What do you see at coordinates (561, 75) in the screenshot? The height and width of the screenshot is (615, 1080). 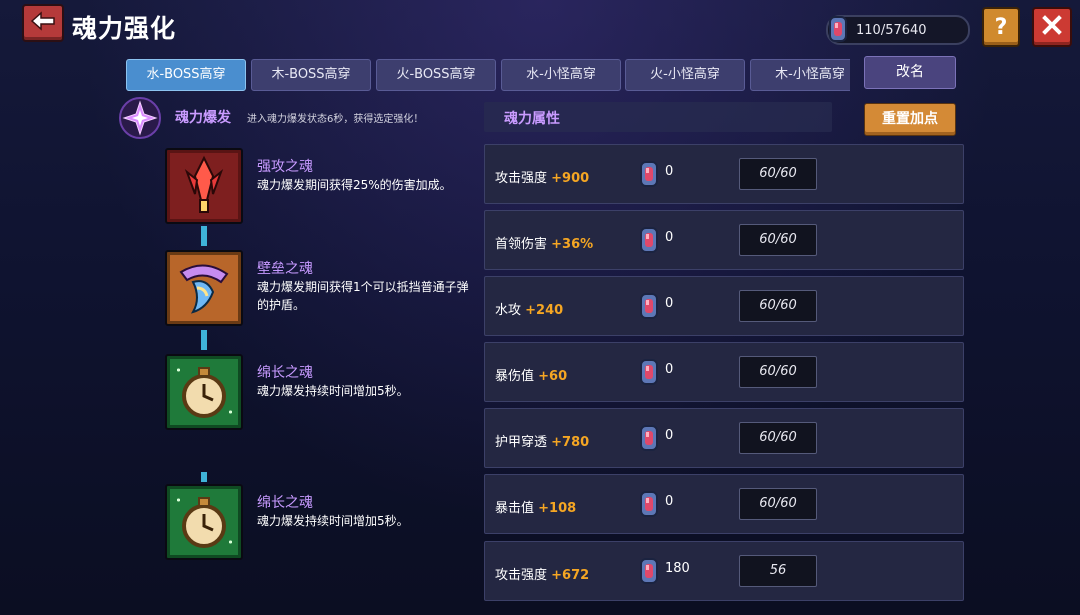 I see `tab-water-minion: 水-小怪高穿` at bounding box center [561, 75].